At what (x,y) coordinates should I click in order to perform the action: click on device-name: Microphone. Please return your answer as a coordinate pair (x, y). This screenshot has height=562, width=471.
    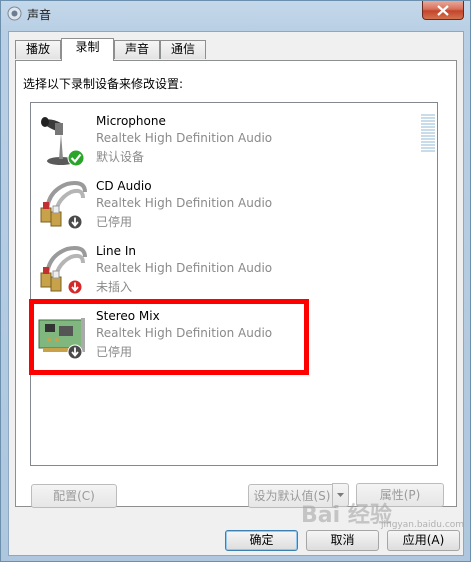
    Looking at the image, I should click on (131, 121).